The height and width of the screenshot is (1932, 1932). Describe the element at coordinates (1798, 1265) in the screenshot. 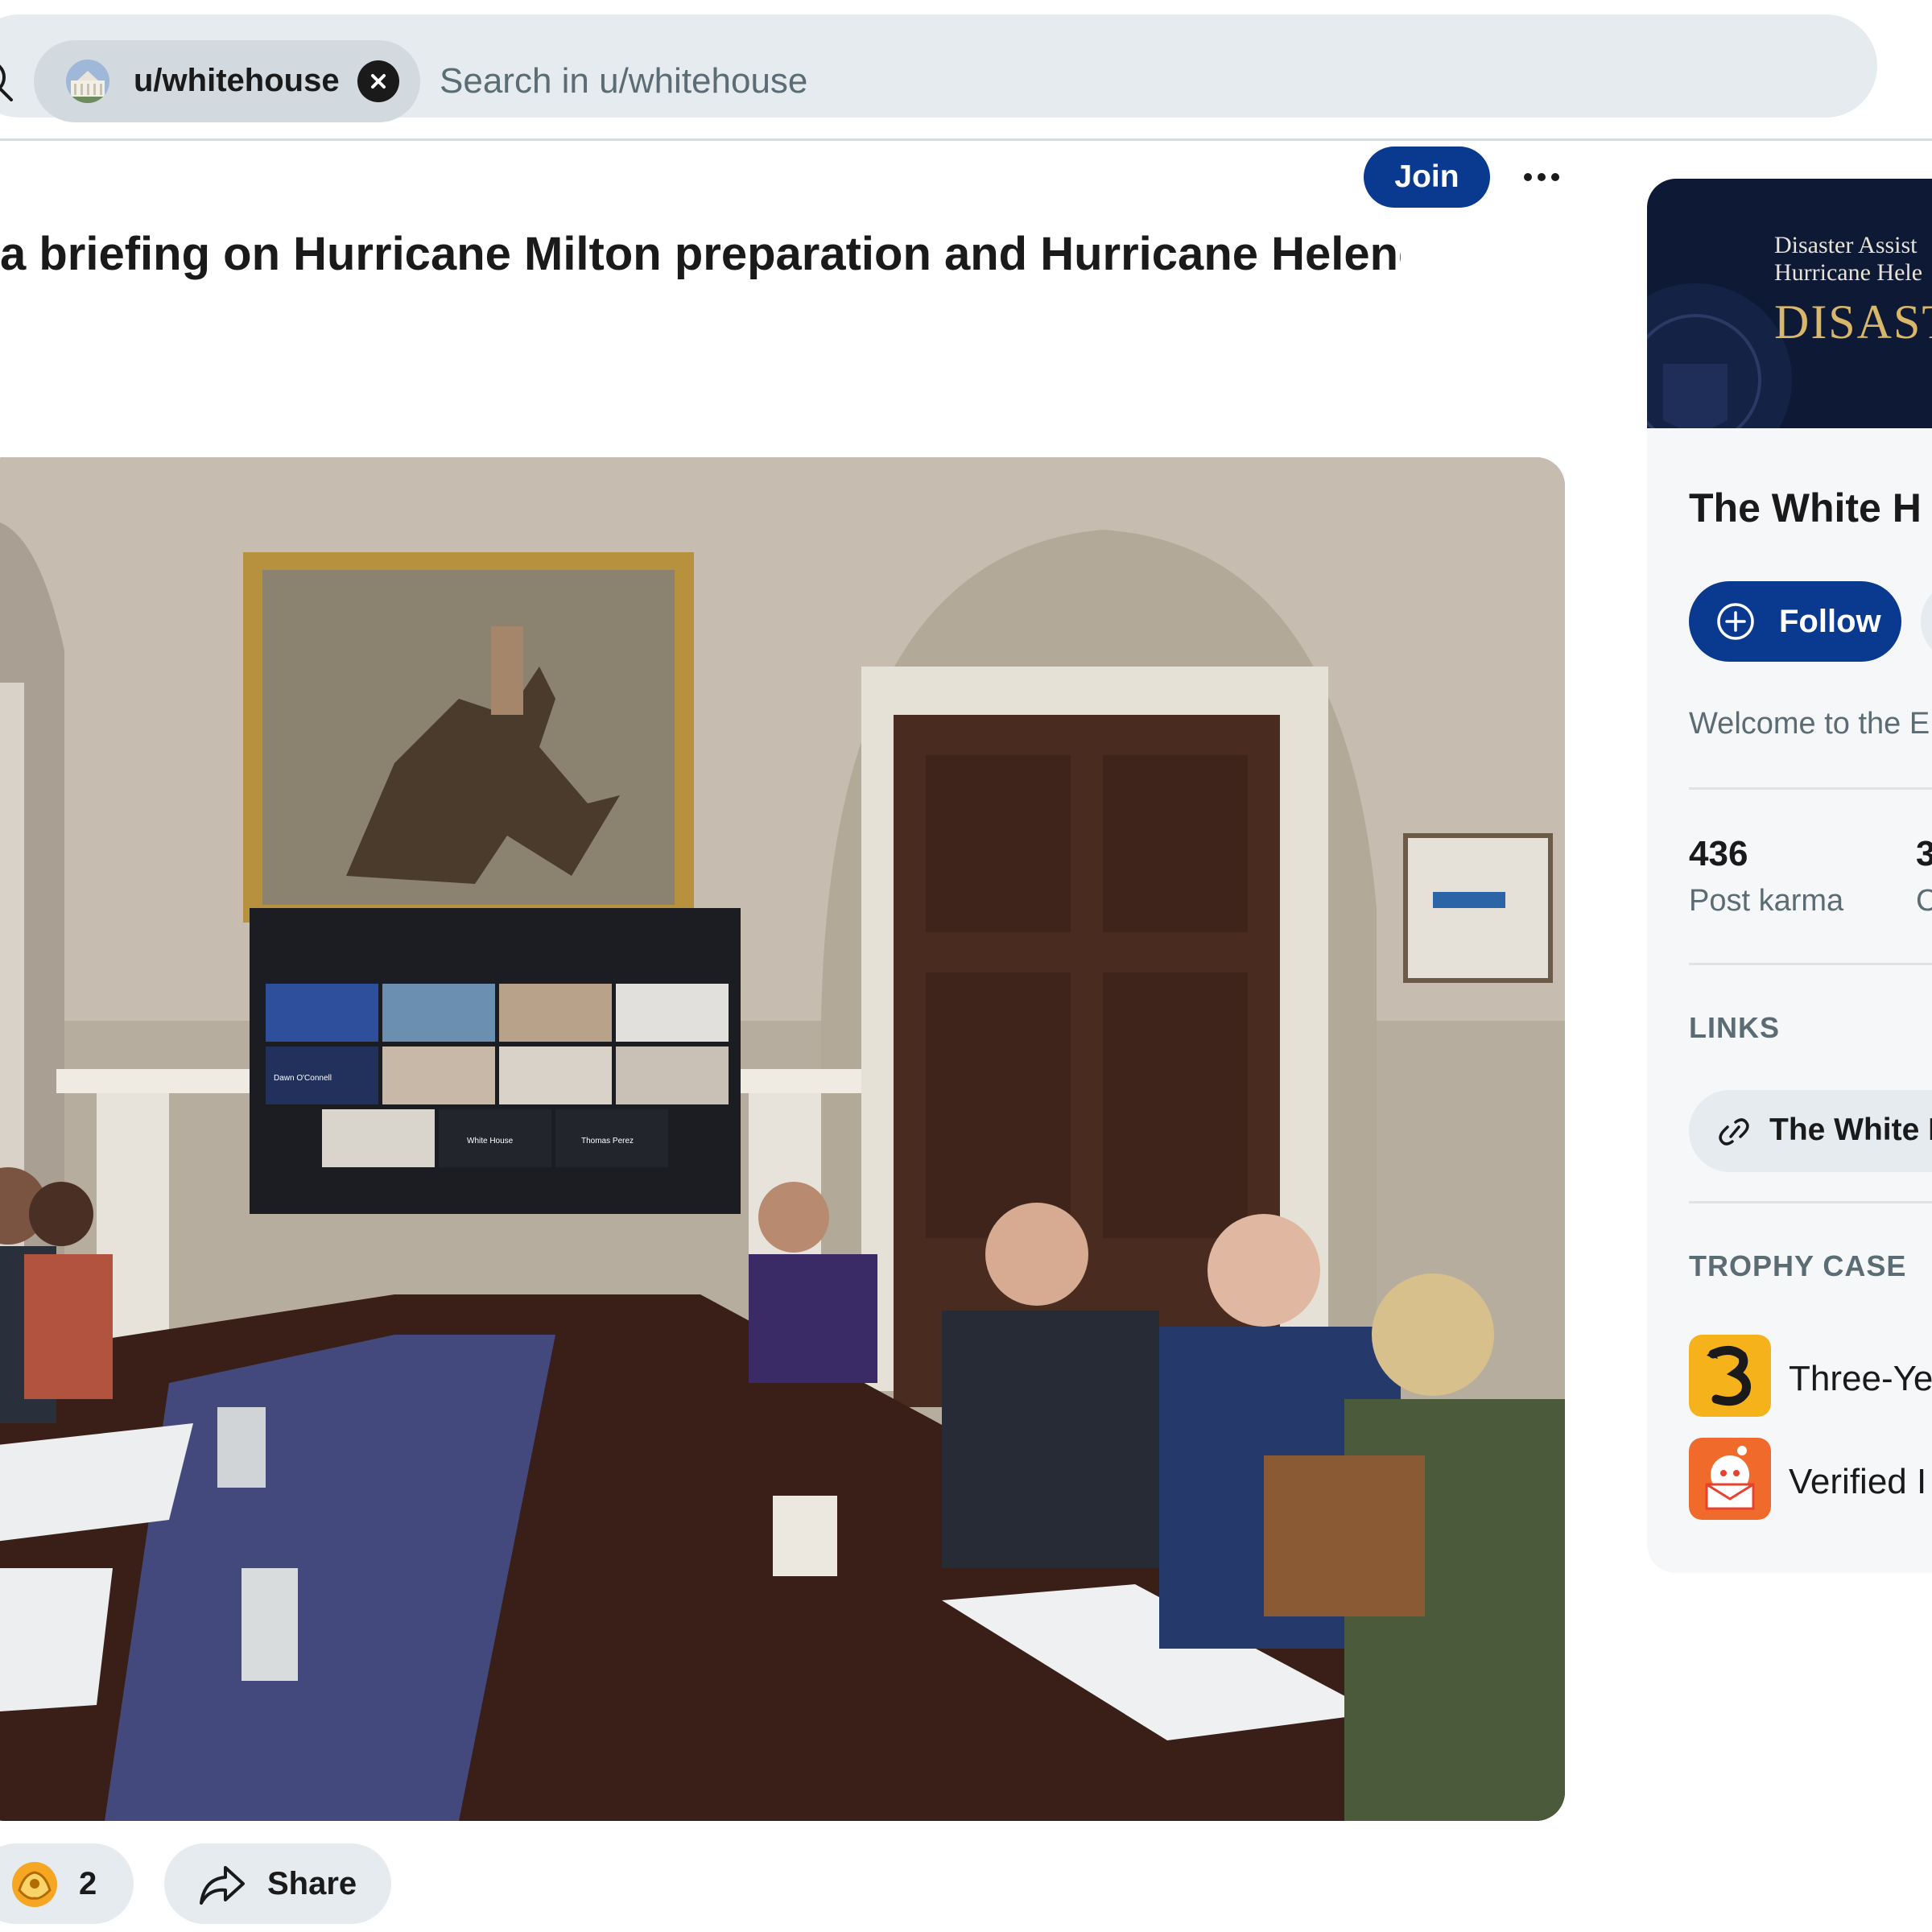

I see `trophy-case-heading: TROPHY CASE` at that location.